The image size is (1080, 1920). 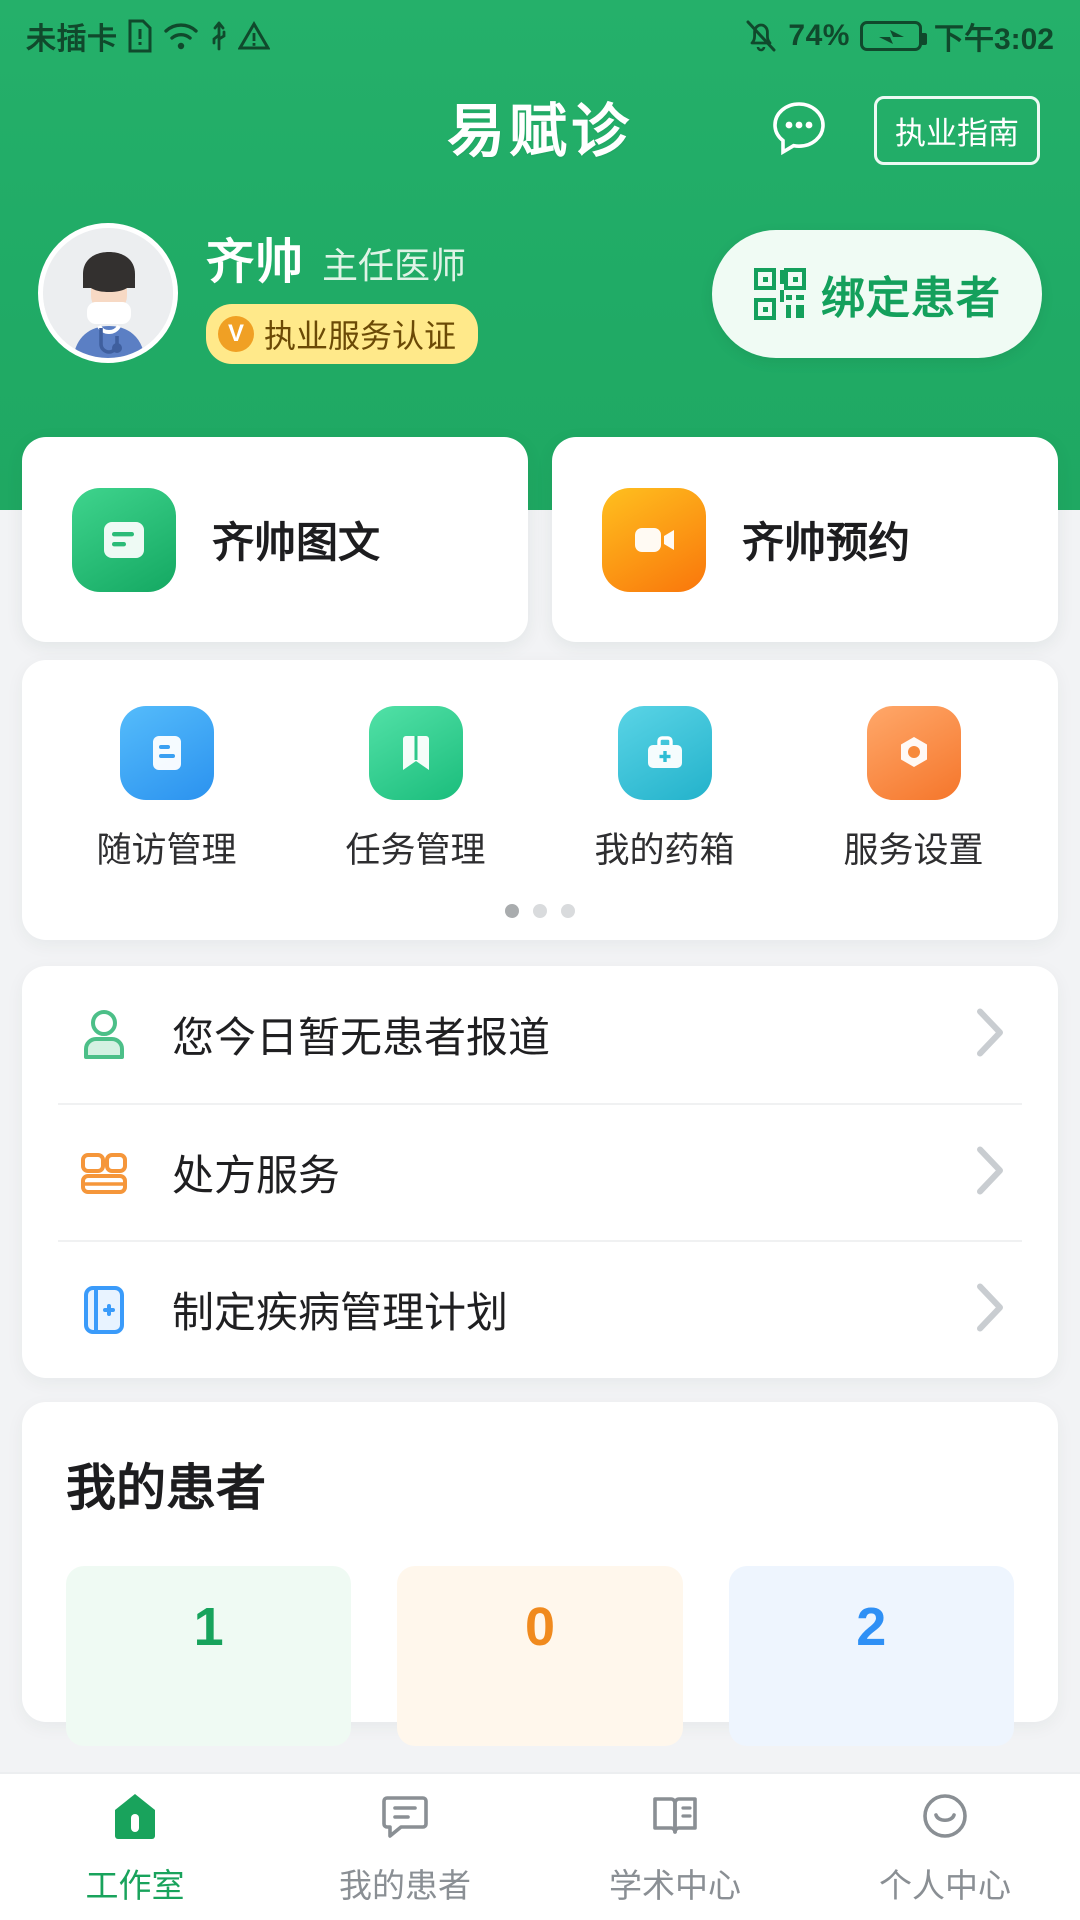 I want to click on text-consult-icon, so click(x=124, y=539).